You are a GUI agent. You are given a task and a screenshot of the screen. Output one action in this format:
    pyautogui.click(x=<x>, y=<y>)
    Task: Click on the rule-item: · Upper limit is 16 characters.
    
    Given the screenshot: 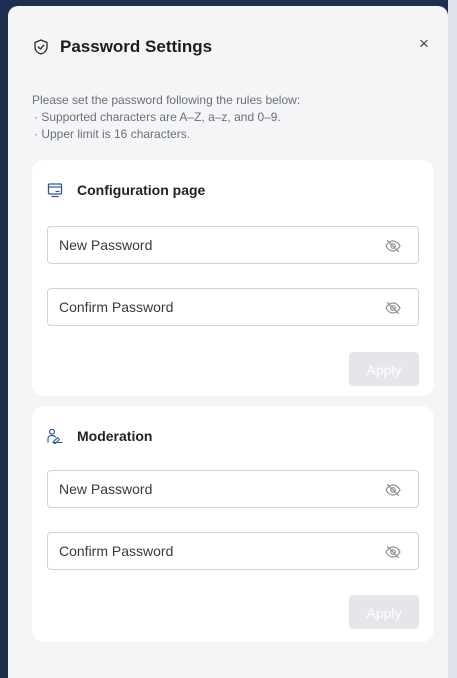 What is the action you would take?
    pyautogui.click(x=112, y=134)
    